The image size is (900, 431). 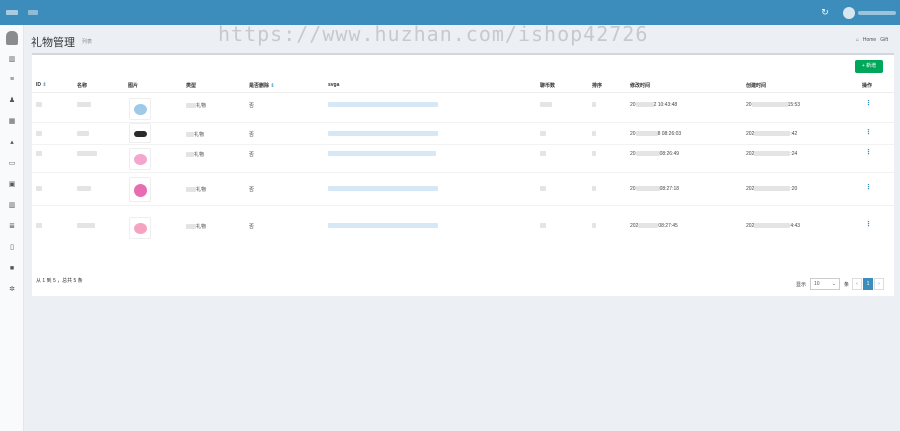 What do you see at coordinates (12, 122) in the screenshot?
I see `table-icon: ▦` at bounding box center [12, 122].